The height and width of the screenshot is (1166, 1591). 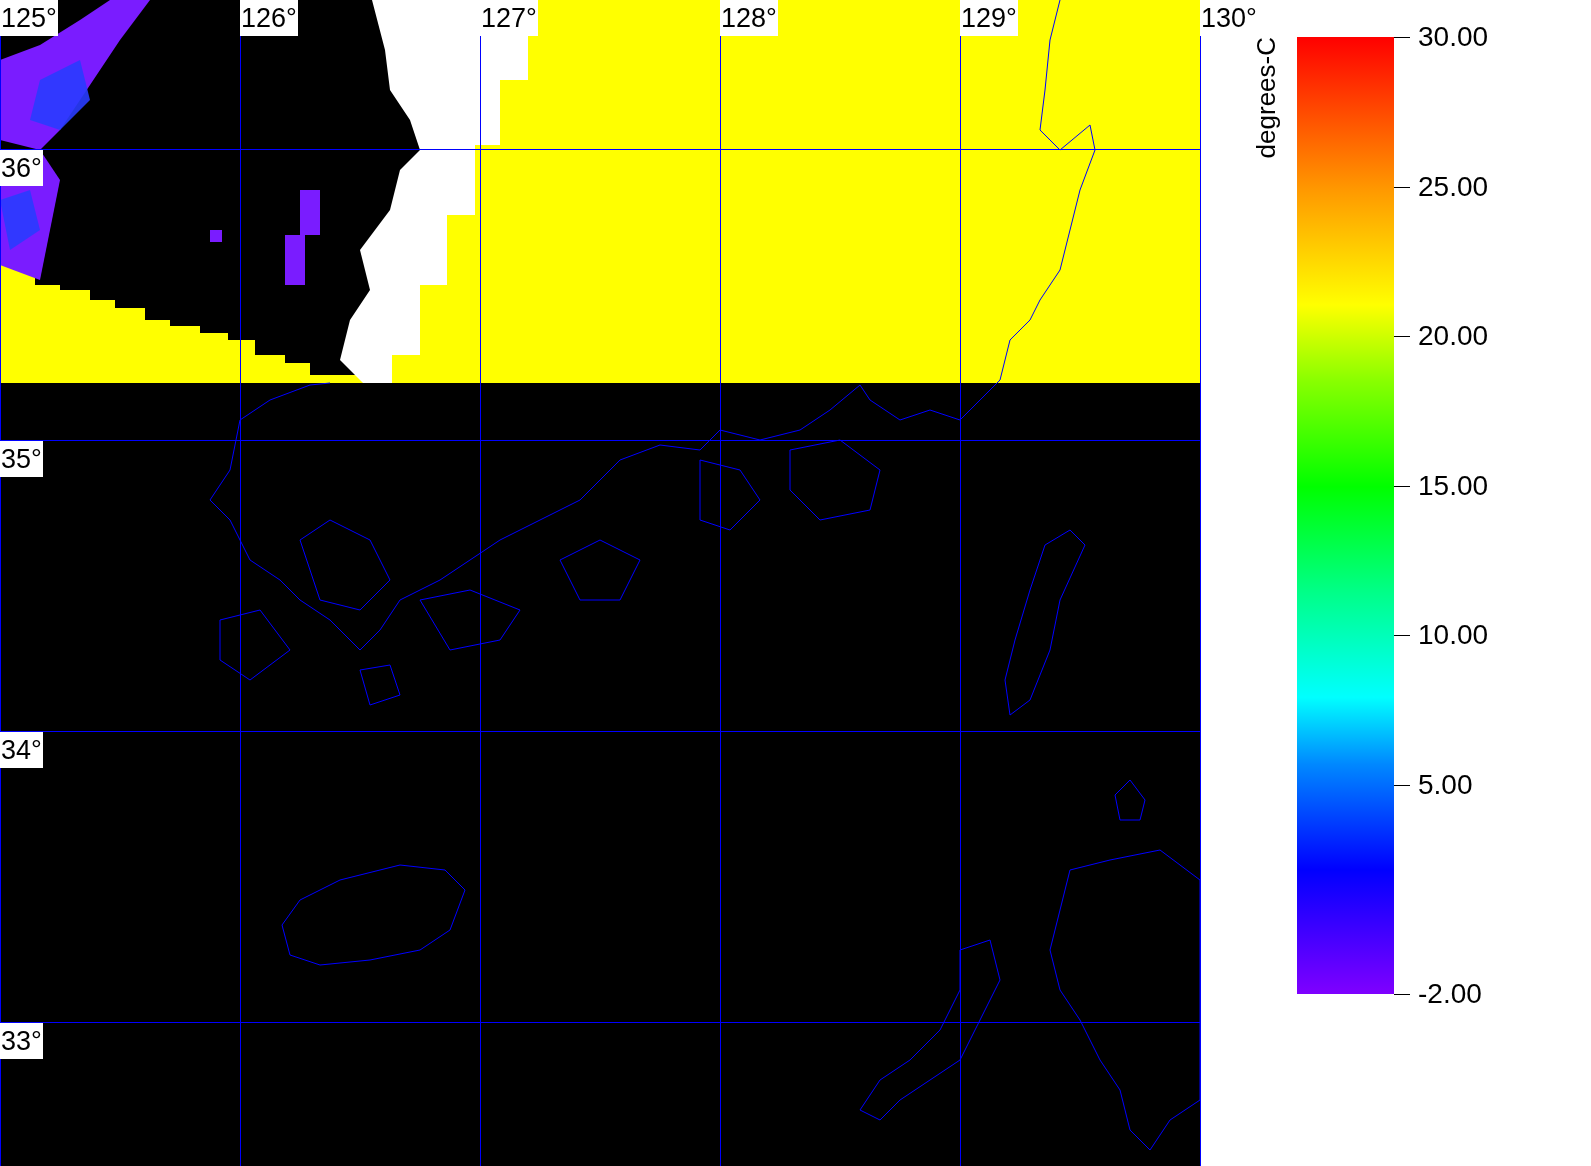 What do you see at coordinates (749, 18) in the screenshot?
I see `longitude-label: 128°` at bounding box center [749, 18].